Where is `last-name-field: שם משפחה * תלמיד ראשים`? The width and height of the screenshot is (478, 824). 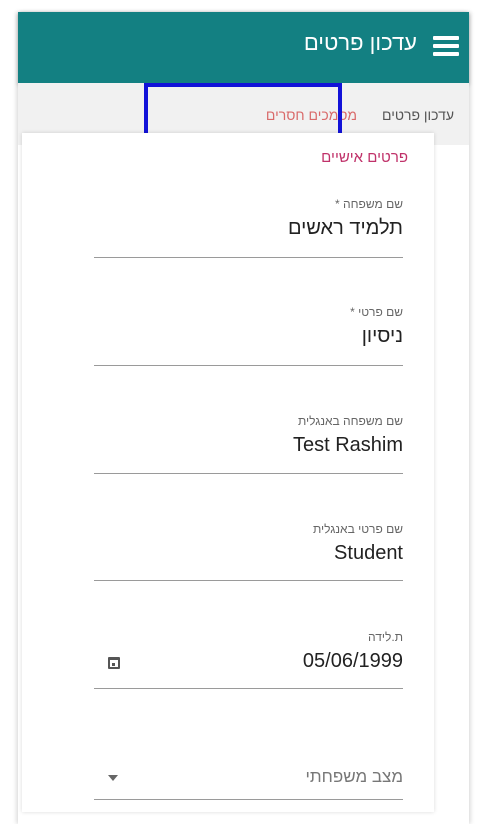 last-name-field: שם משפחה * תלמיד ראשים is located at coordinates (248, 228).